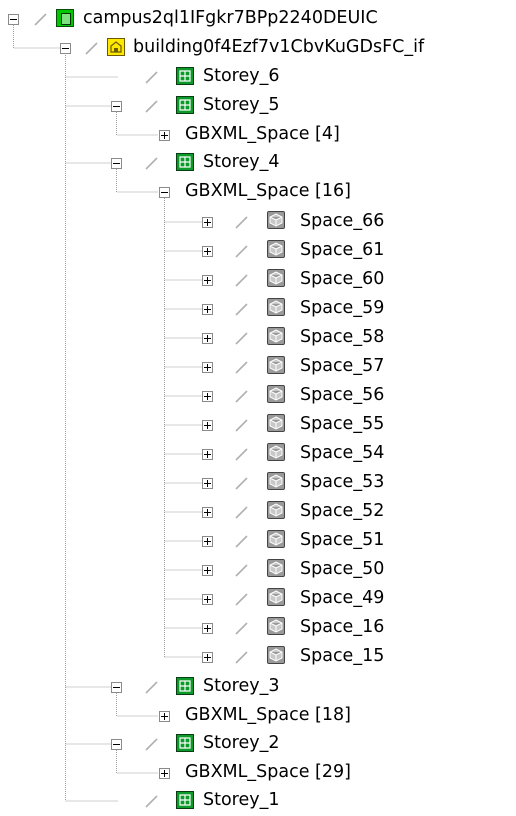 This screenshot has height=816, width=516. I want to click on tree-node-label: building0f4Ezf7v1CbvKuGDsFC_if, so click(279, 47).